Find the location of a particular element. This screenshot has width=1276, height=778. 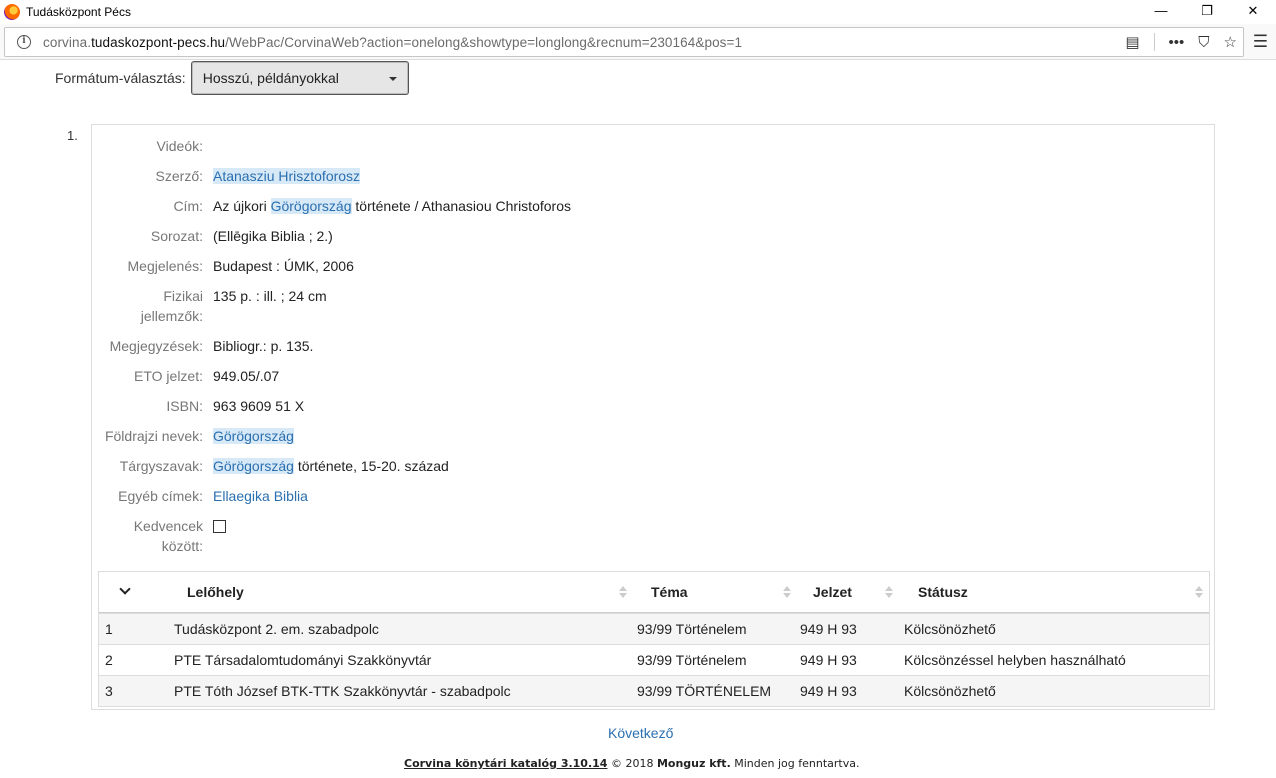

minimize-button: — is located at coordinates (1161, 12).